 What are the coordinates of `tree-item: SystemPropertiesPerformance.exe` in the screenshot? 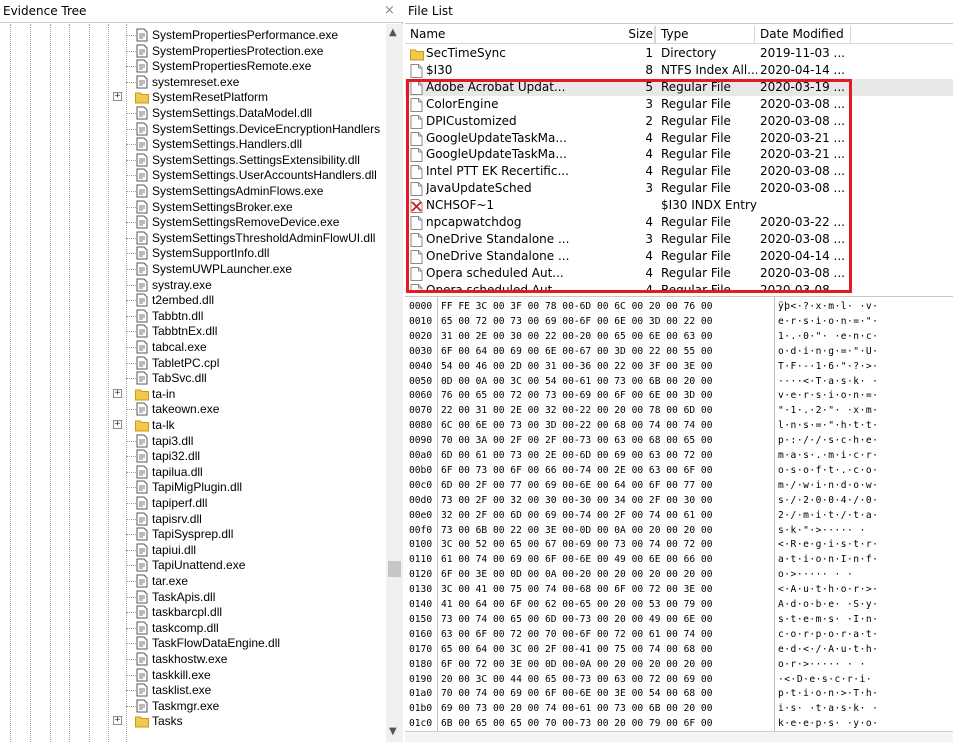 It's located at (193, 35).